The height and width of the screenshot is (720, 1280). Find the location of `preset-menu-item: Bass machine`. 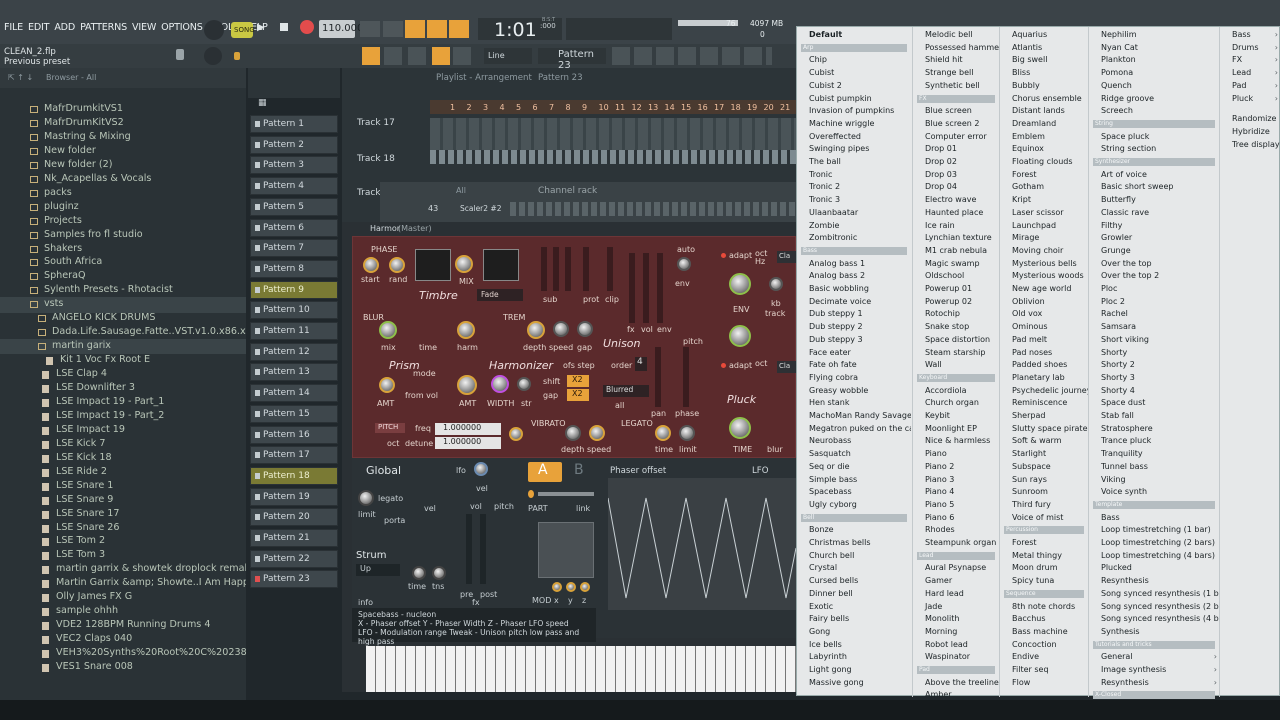

preset-menu-item: Bass machine is located at coordinates (1044, 632).